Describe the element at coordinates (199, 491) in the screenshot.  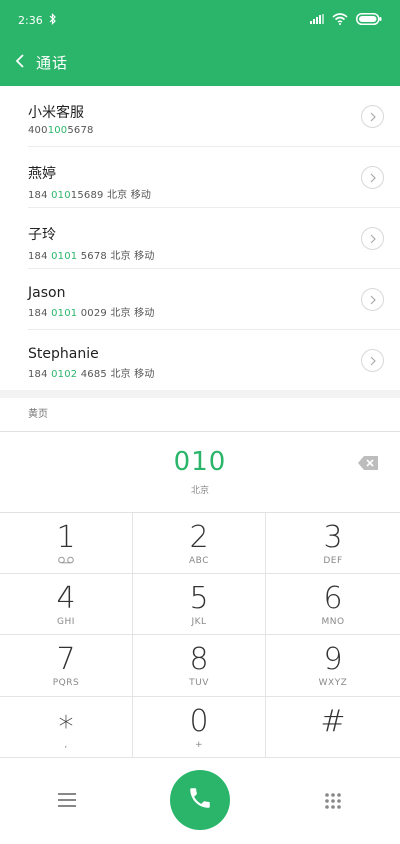
I see `number-location: 北京` at that location.